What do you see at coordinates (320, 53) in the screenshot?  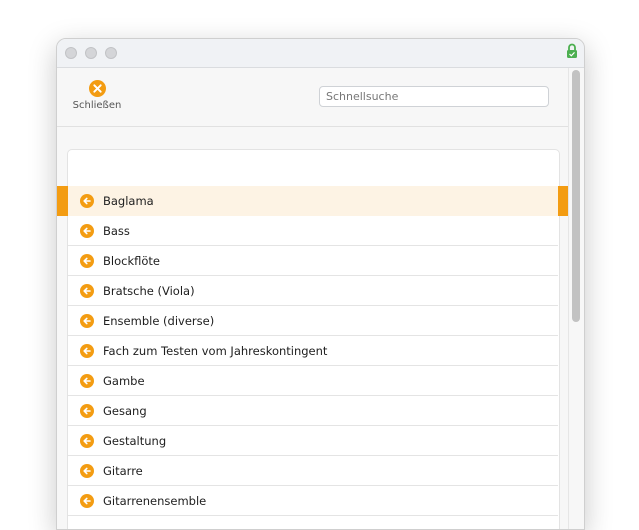 I see `title-bar` at bounding box center [320, 53].